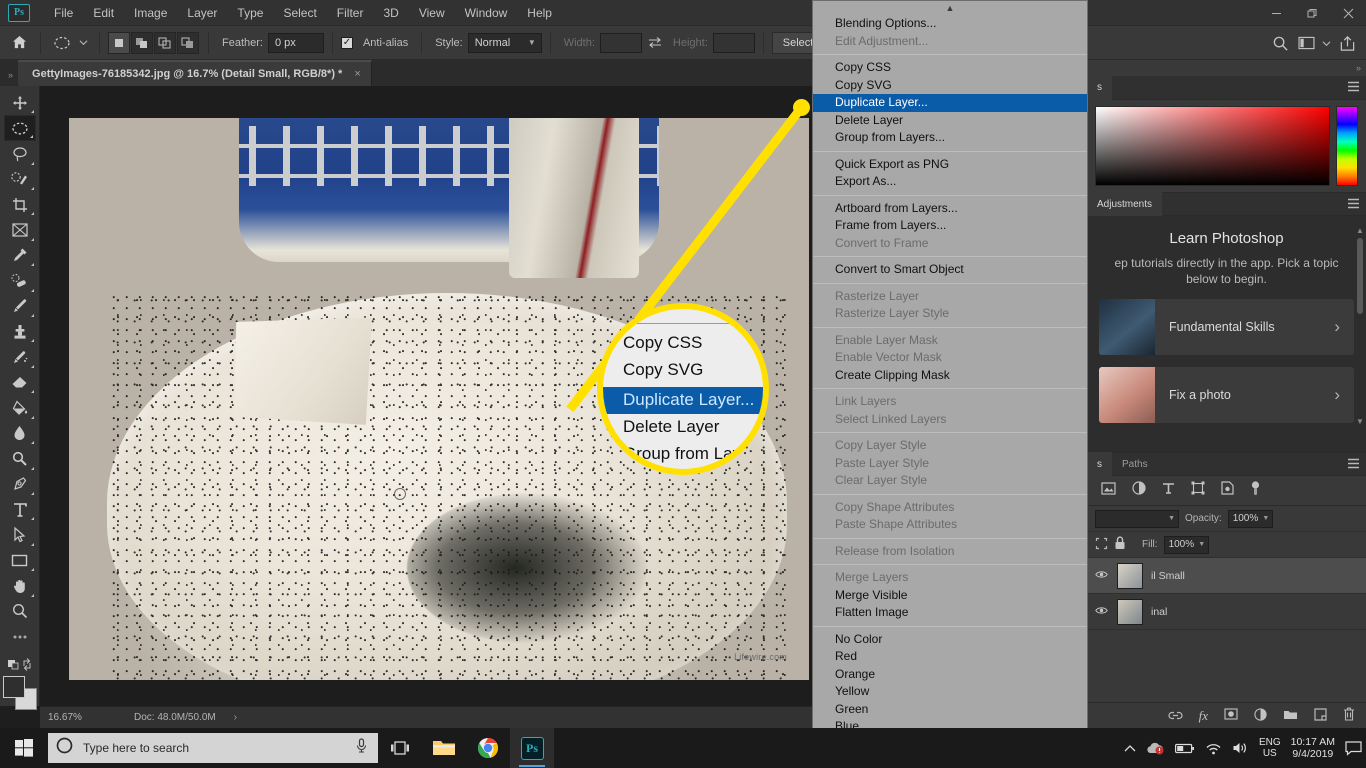  I want to click on collapse-dock-icon: », so click(1226, 68).